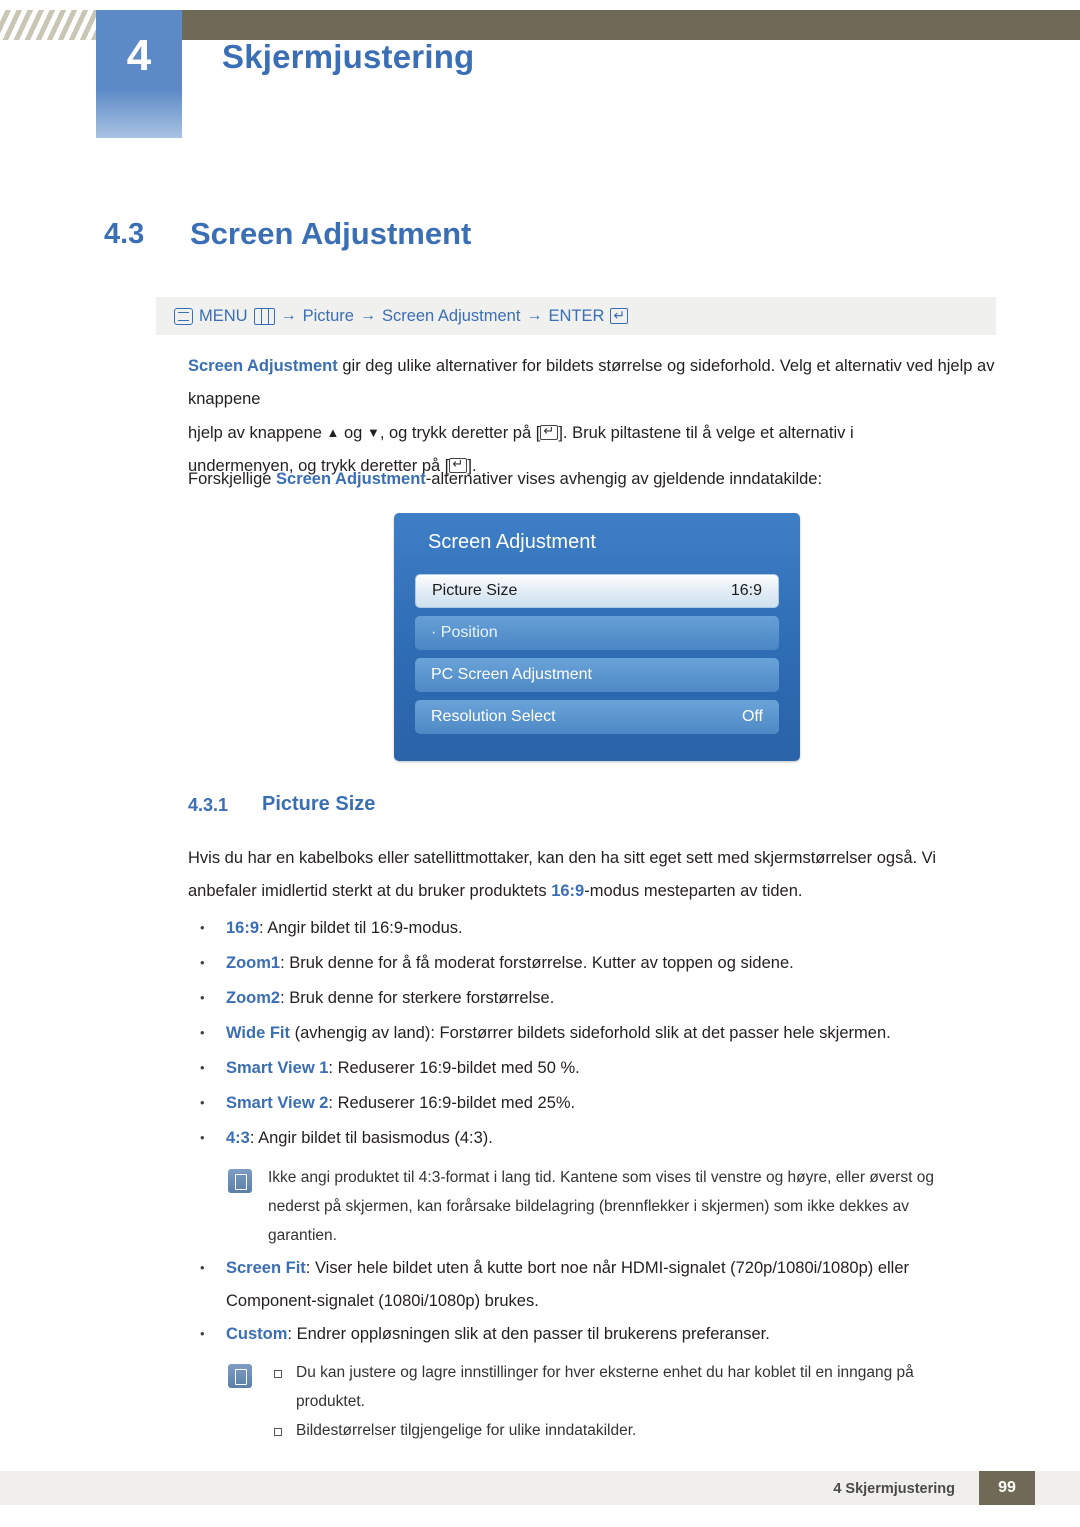  I want to click on bullet-term: 16:9, so click(243, 928).